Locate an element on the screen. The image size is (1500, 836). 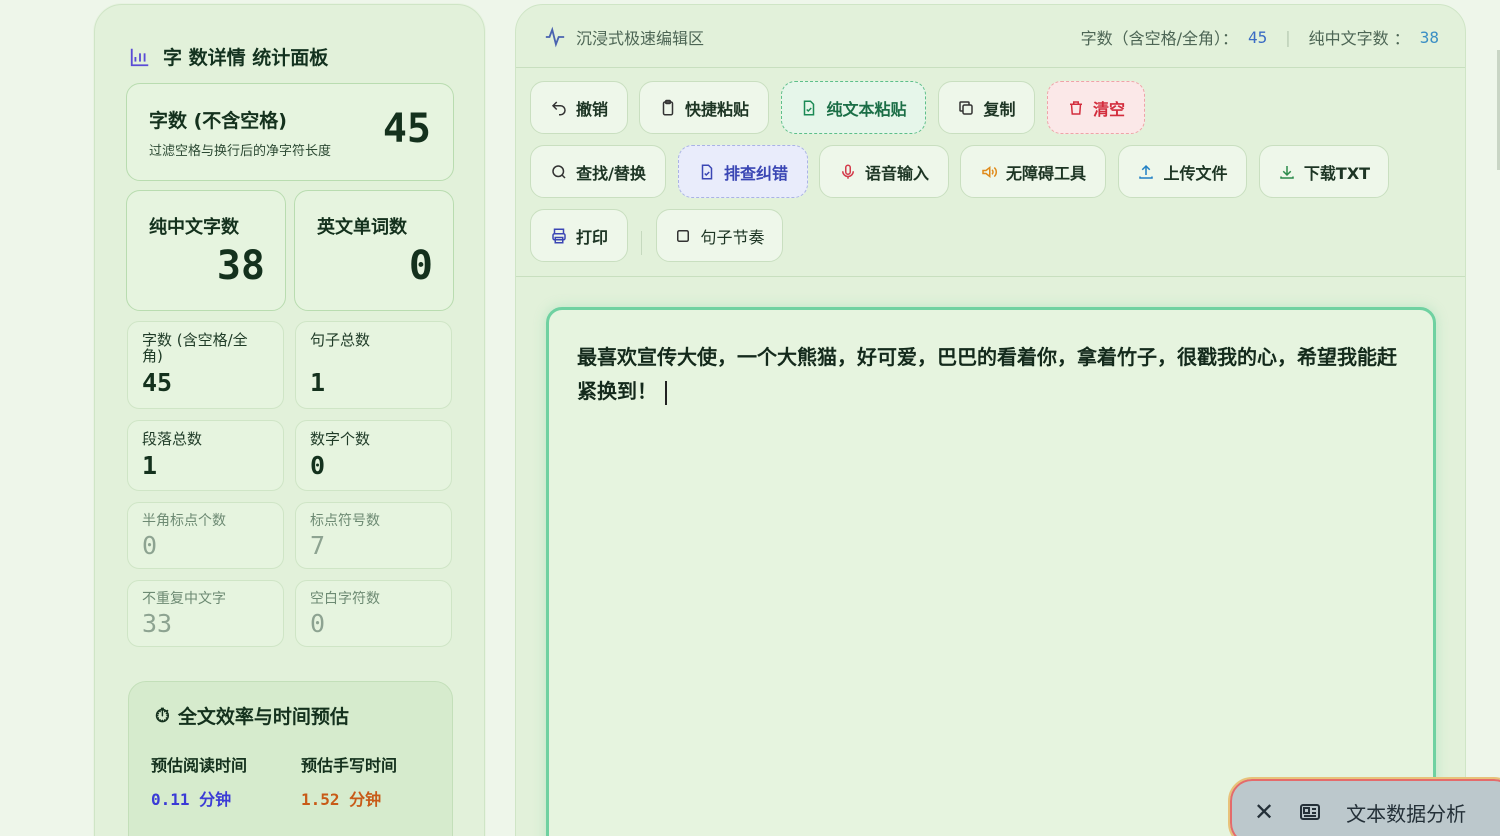
trash-icon is located at coordinates (1075, 107).